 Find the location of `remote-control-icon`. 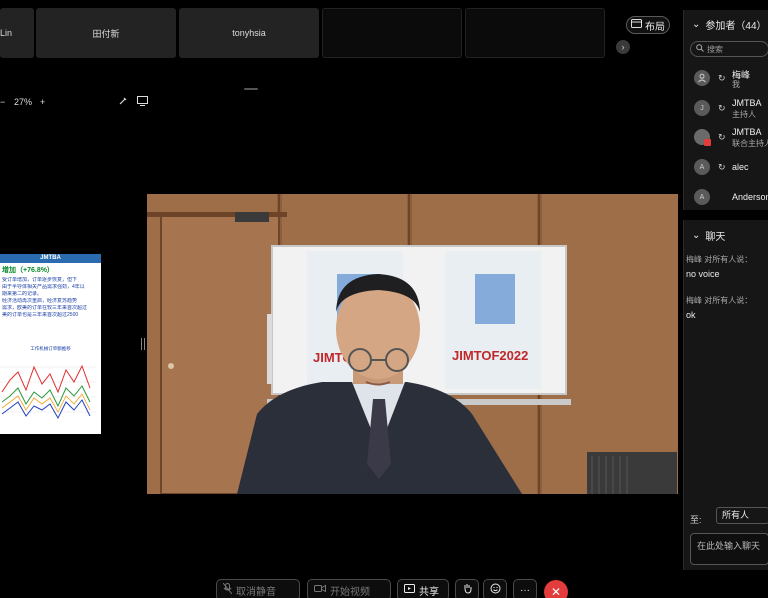

remote-control-icon is located at coordinates (142, 102).